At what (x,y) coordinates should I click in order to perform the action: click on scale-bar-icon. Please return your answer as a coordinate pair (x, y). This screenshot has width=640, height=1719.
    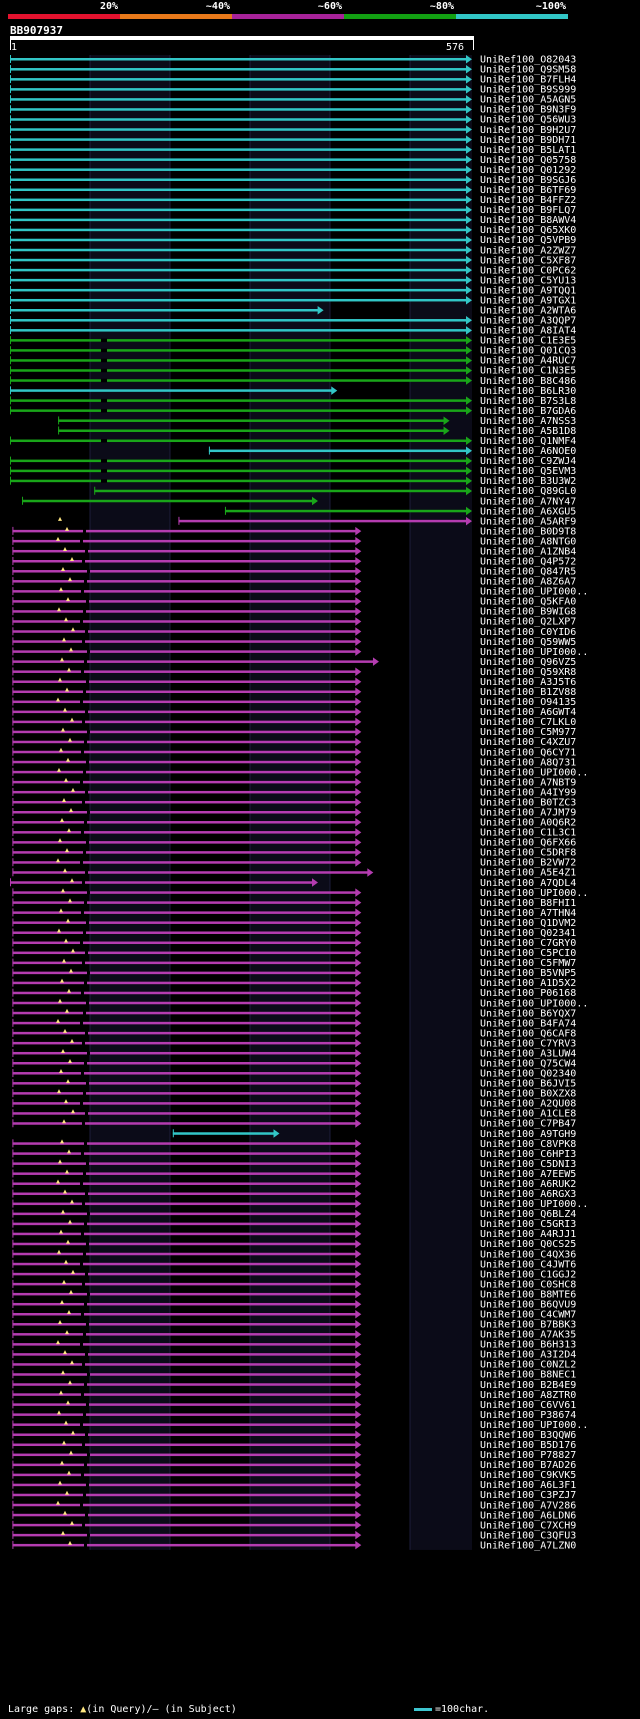
    Looking at the image, I should click on (423, 1709).